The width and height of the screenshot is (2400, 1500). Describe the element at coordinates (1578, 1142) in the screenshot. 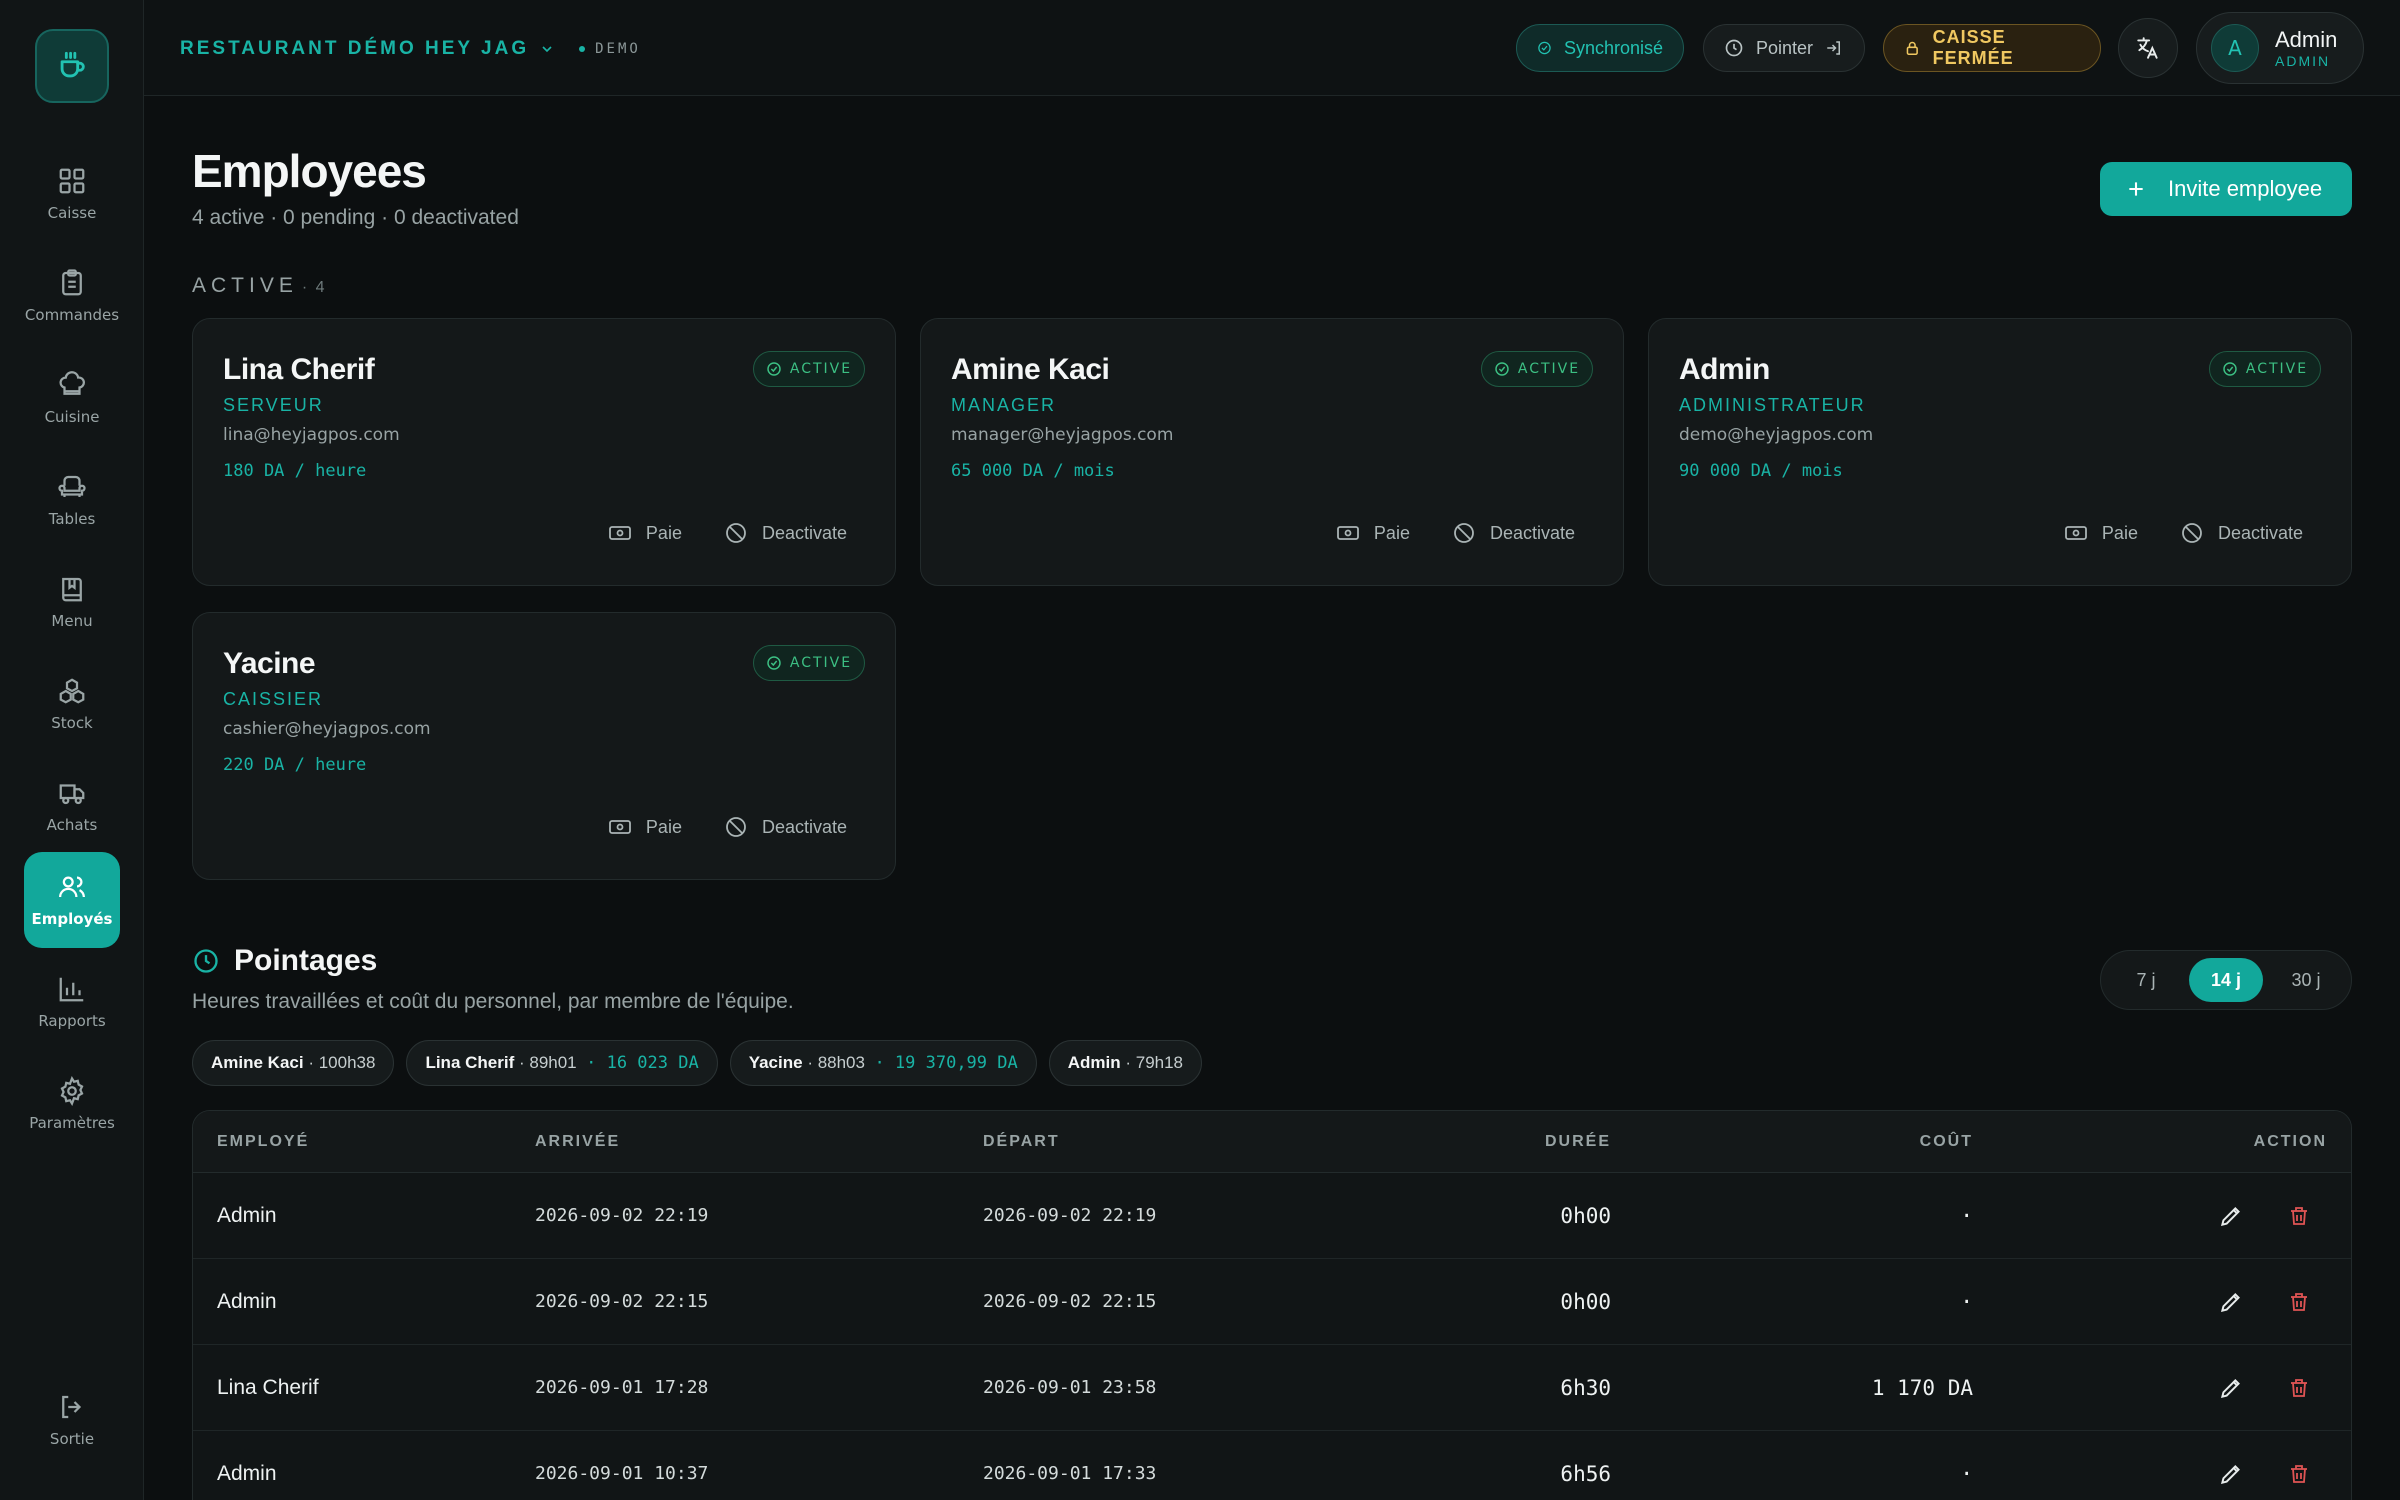

I see `col-duration: DURÉE` at that location.